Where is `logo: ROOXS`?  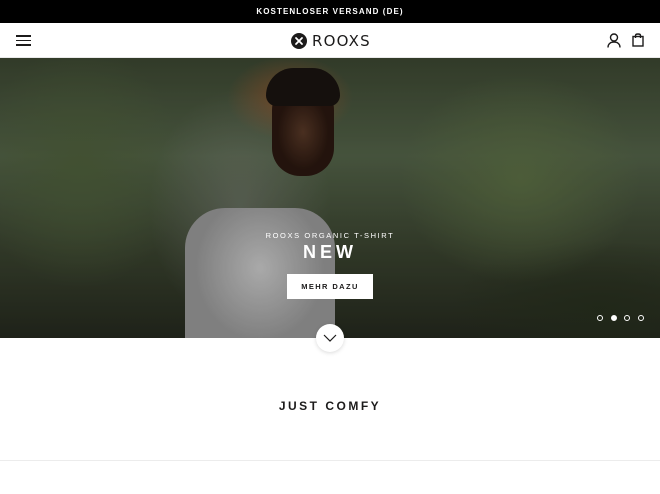
logo: ROOXS is located at coordinates (331, 40).